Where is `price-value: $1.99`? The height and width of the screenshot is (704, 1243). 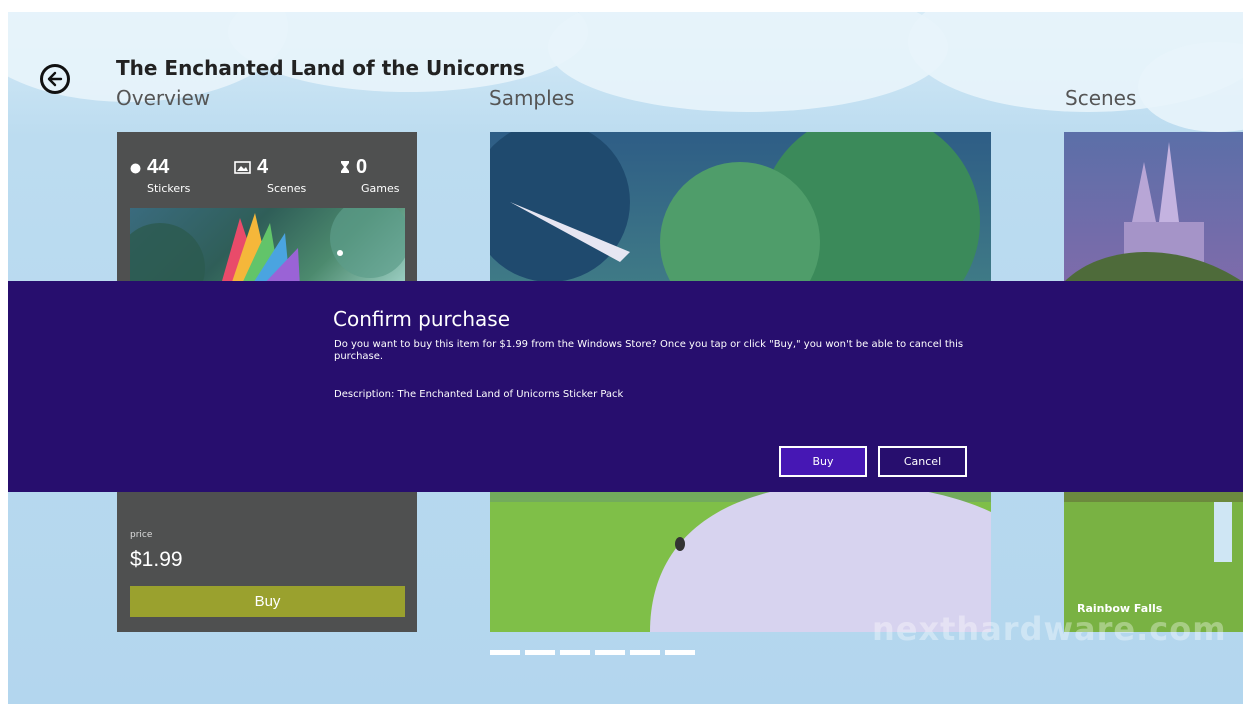
price-value: $1.99 is located at coordinates (156, 559).